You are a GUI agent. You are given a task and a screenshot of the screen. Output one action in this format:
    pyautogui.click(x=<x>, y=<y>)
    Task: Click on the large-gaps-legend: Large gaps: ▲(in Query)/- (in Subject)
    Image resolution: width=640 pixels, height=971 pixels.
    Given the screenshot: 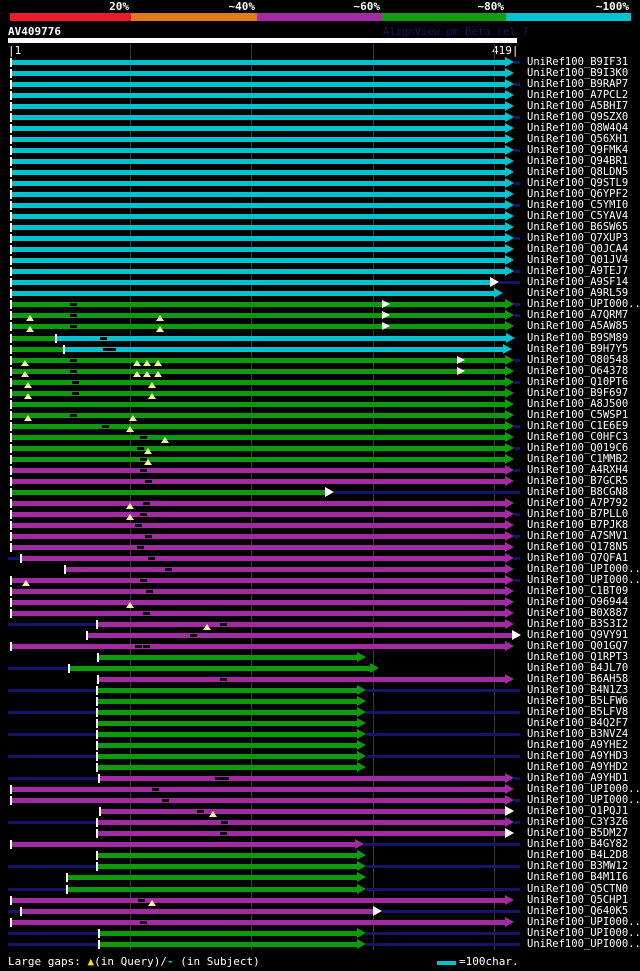 What is the action you would take?
    pyautogui.click(x=134, y=961)
    